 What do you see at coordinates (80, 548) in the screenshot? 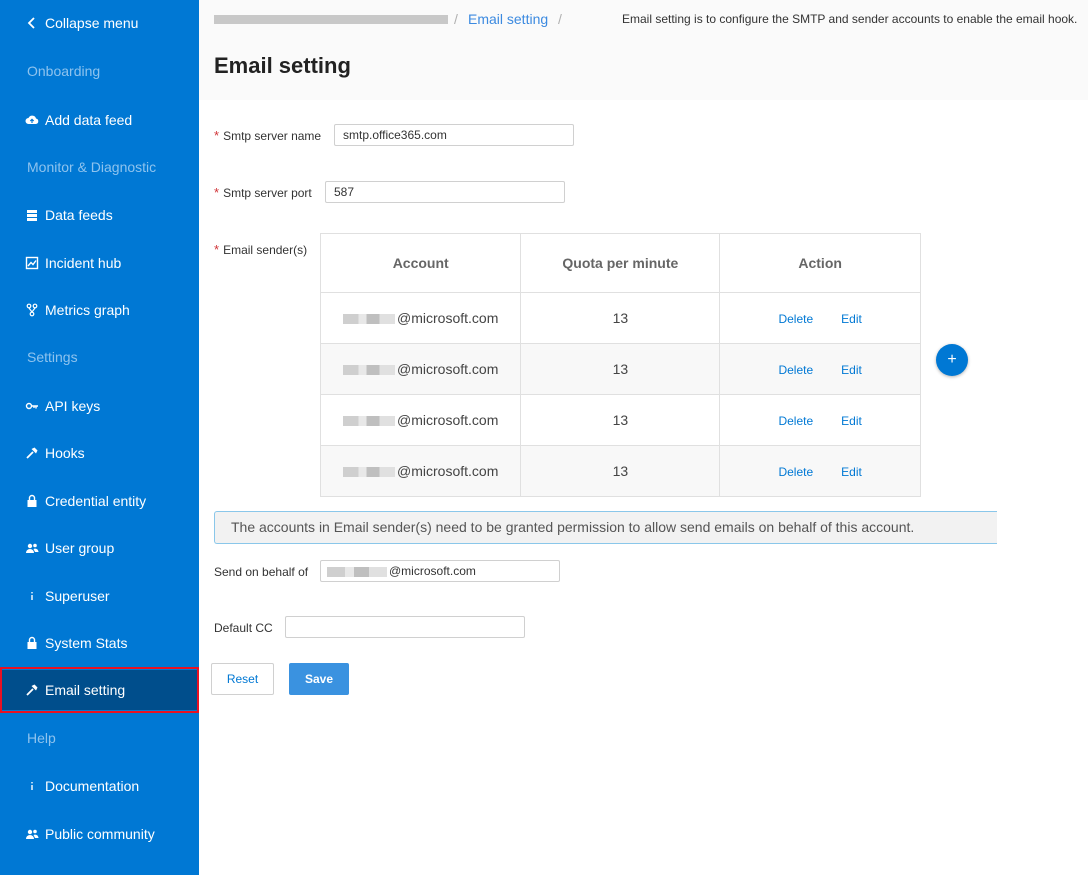
I see `sidebar-item-label: User group` at bounding box center [80, 548].